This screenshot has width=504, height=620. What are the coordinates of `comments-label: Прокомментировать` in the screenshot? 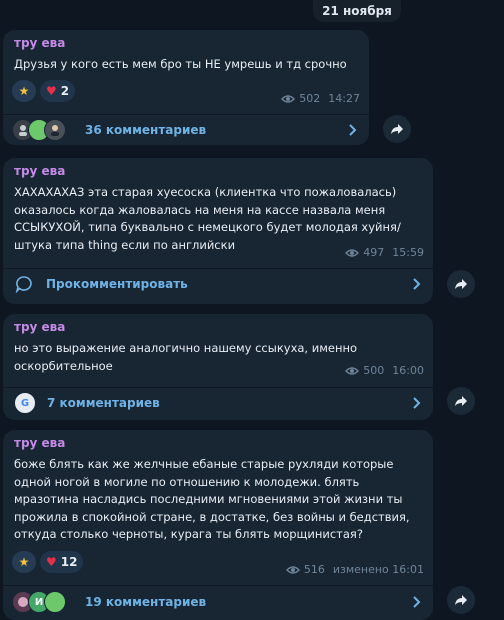 It's located at (117, 284).